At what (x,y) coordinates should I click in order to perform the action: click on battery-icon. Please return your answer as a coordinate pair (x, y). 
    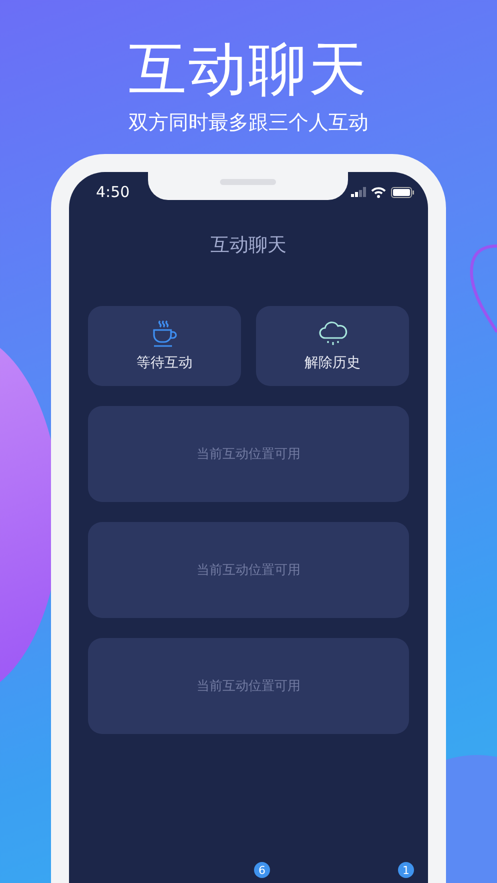
    Looking at the image, I should click on (402, 192).